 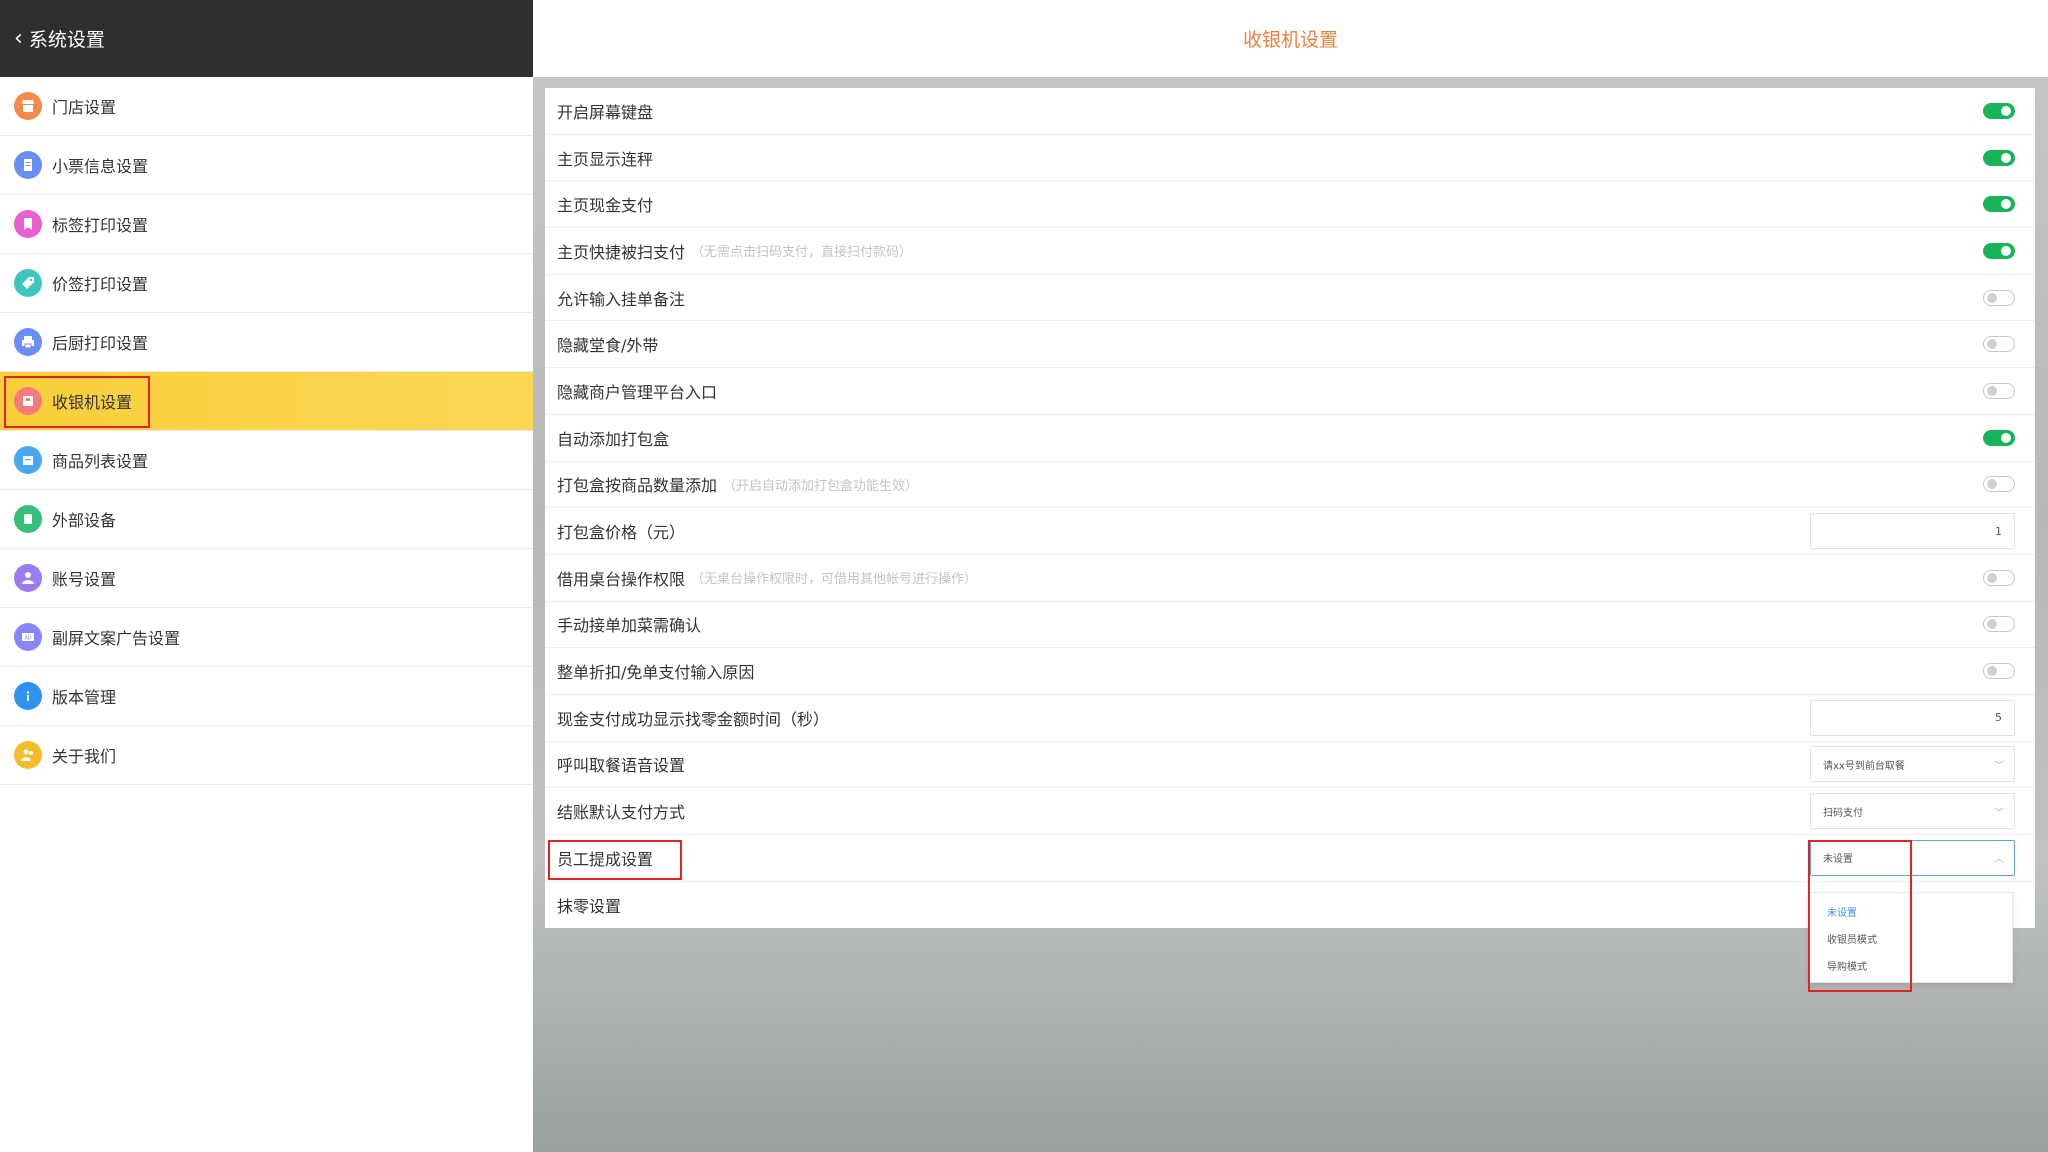 I want to click on info-icon, so click(x=28, y=696).